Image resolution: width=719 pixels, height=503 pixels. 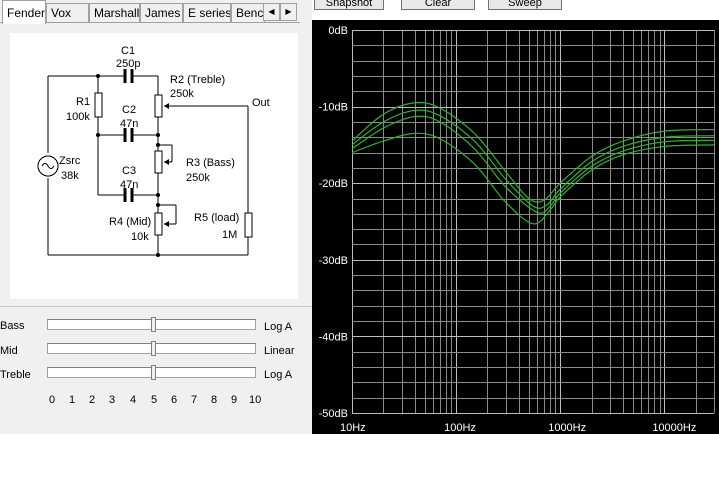 I want to click on y-tick-label: -50dB, so click(x=333, y=414).